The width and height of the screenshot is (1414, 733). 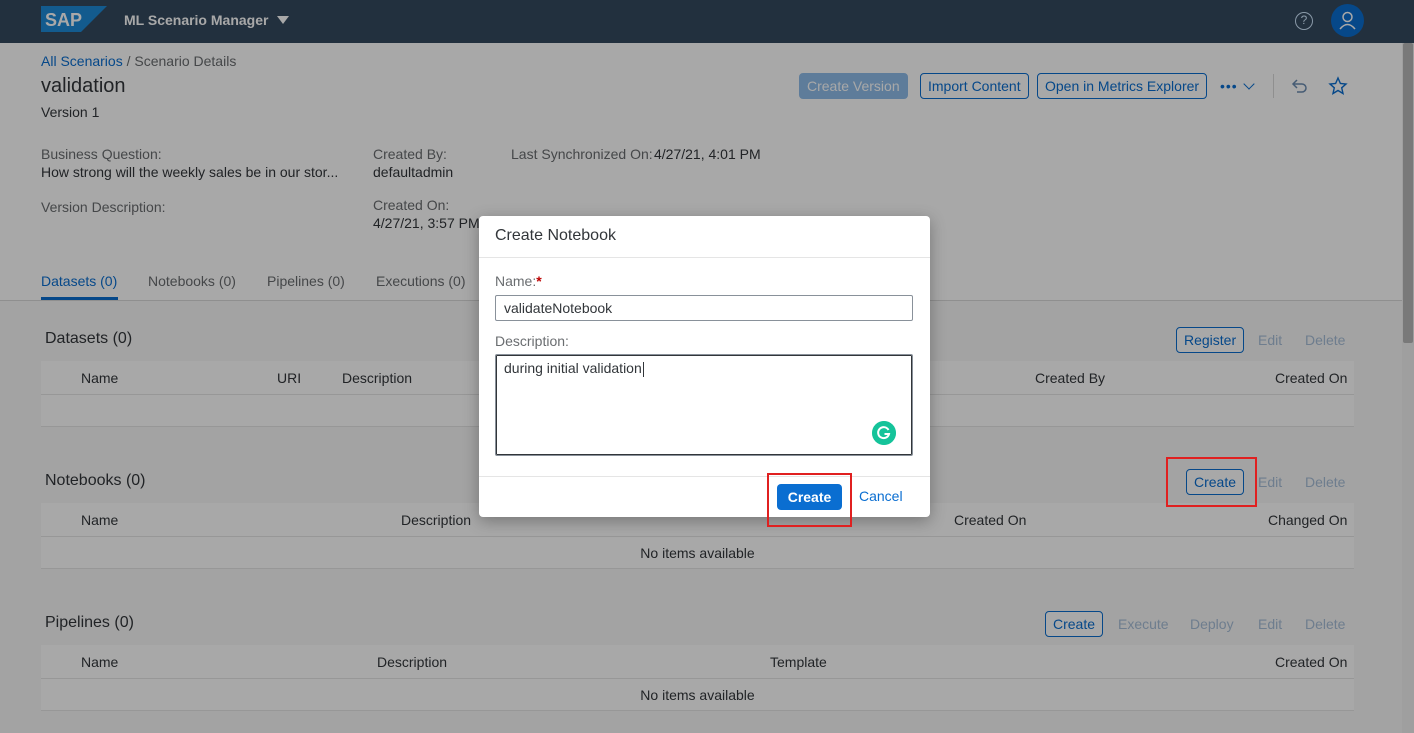 What do you see at coordinates (704, 476) in the screenshot?
I see `dialog-footer-divider` at bounding box center [704, 476].